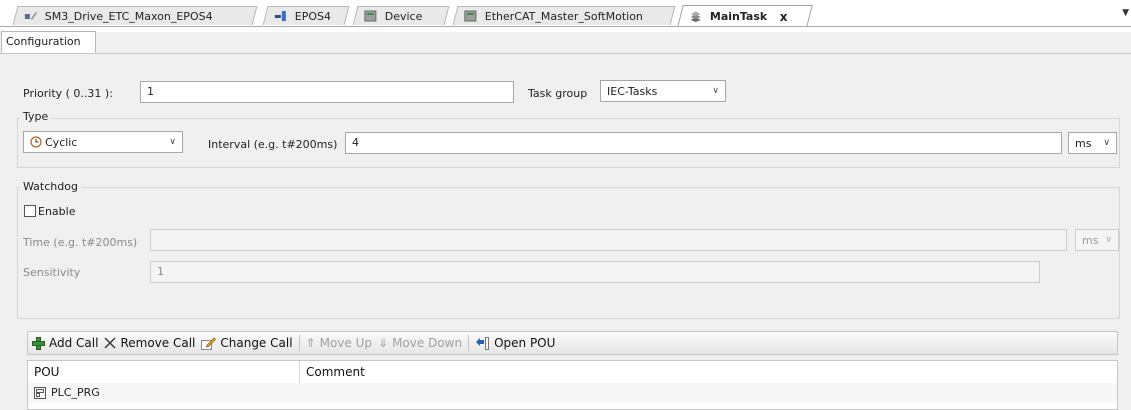 Image resolution: width=1131 pixels, height=410 pixels. Describe the element at coordinates (273, 144) in the screenshot. I see `interval-label: Interval (e.g. t#200ms)` at that location.